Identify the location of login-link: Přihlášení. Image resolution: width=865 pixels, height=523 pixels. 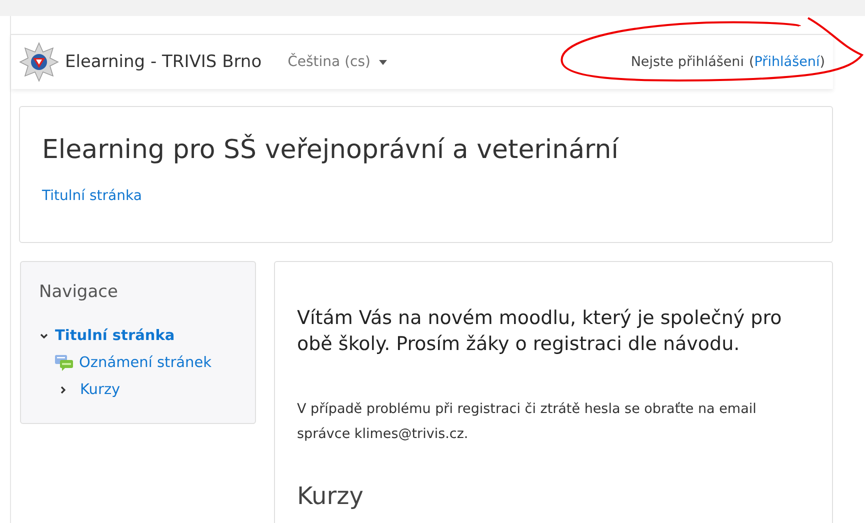
(787, 62).